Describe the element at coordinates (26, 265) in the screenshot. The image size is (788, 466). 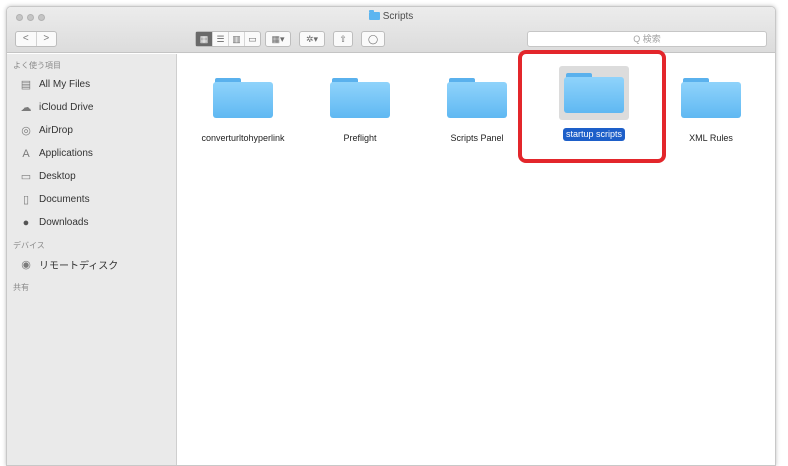
I see `remote-disc-icon: ◉` at that location.